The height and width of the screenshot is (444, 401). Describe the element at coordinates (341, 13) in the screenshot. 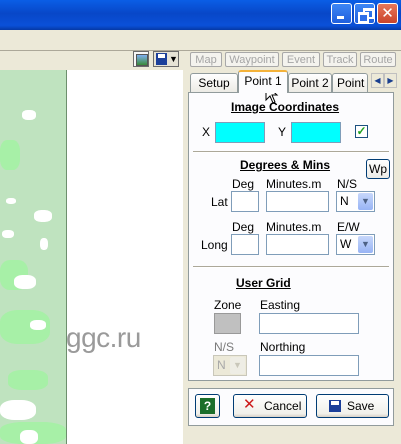

I see `minimize-button` at that location.